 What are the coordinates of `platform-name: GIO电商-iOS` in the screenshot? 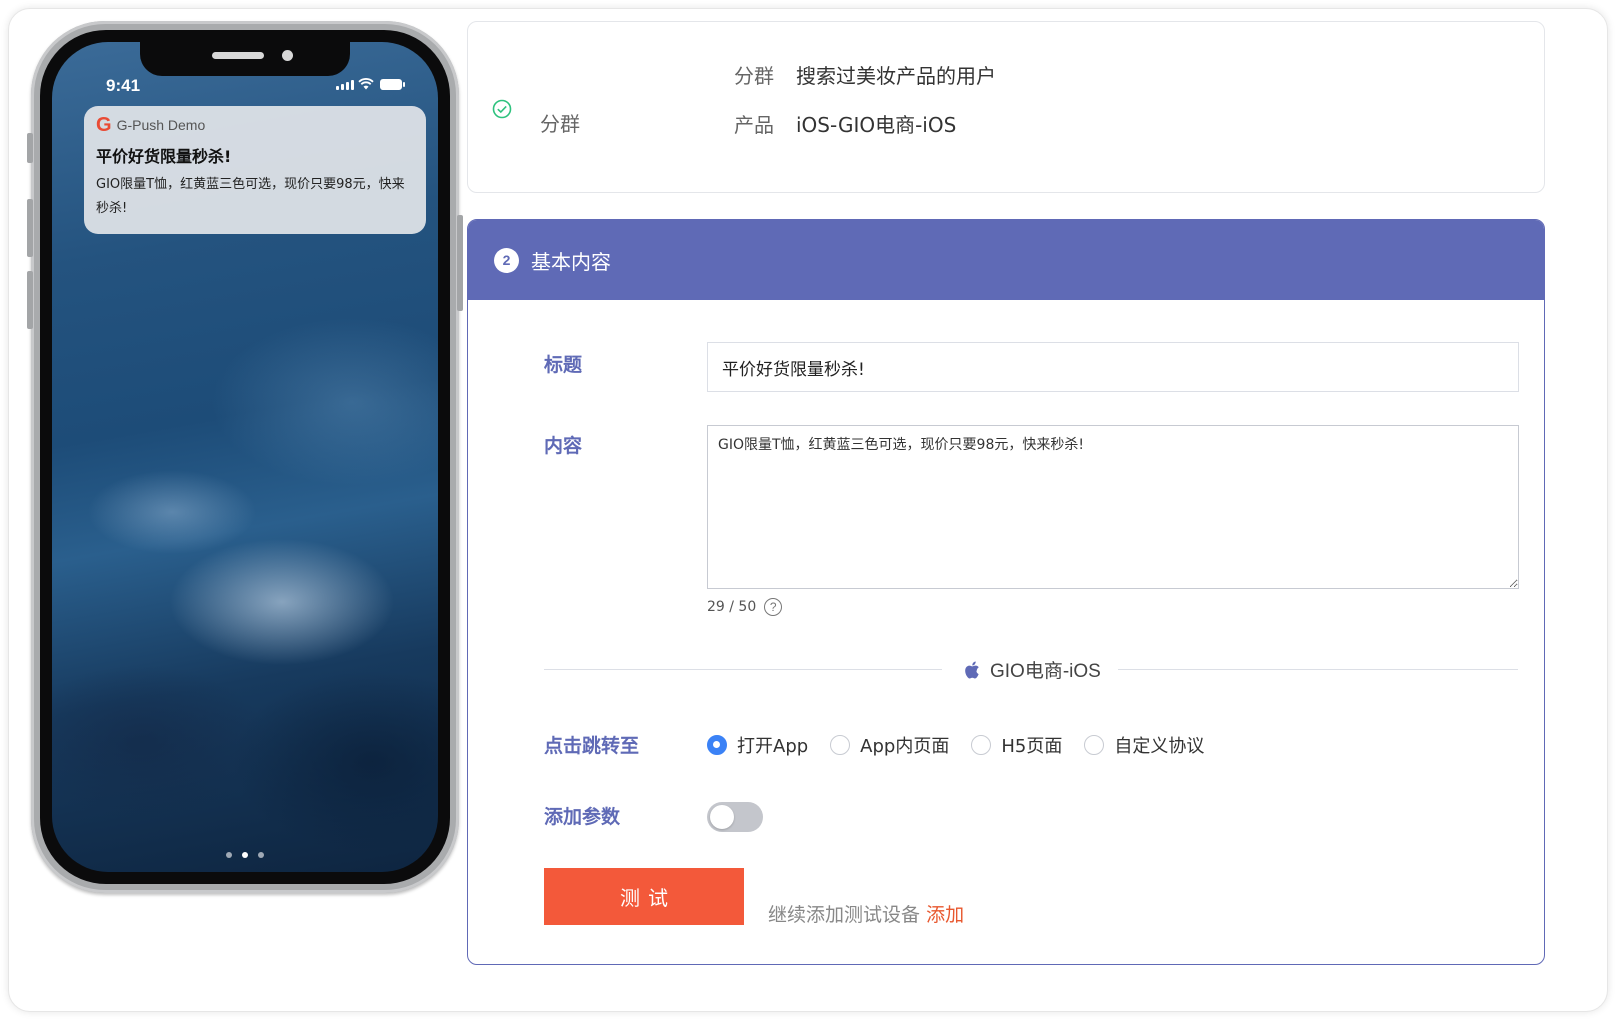 It's located at (1045, 671).